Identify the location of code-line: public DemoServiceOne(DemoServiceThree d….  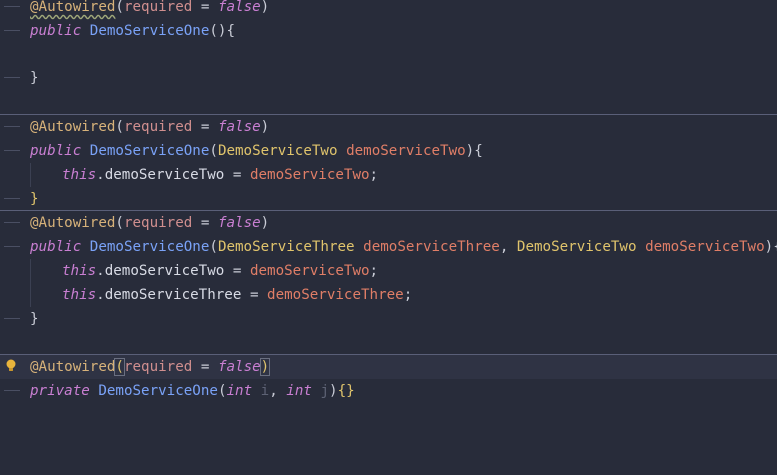
(388, 247).